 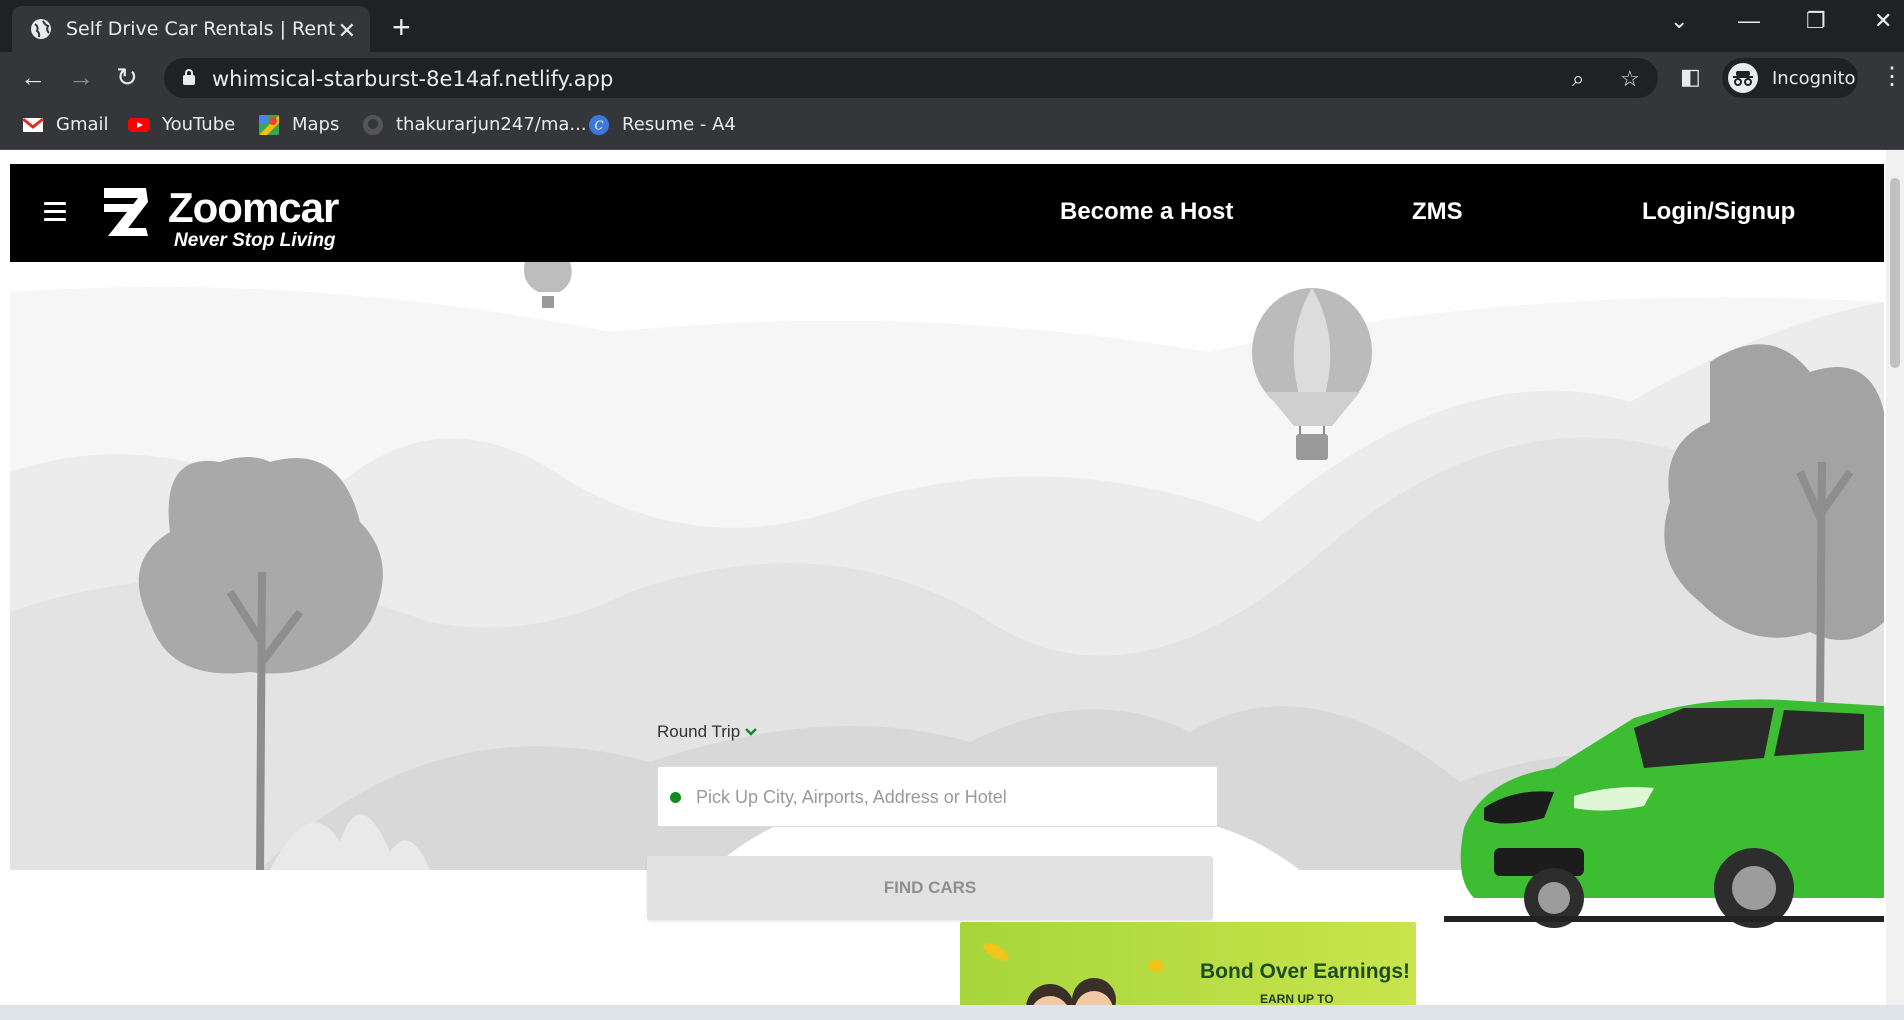 What do you see at coordinates (1679, 21) in the screenshot?
I see `tab-search-icon: ⌄` at bounding box center [1679, 21].